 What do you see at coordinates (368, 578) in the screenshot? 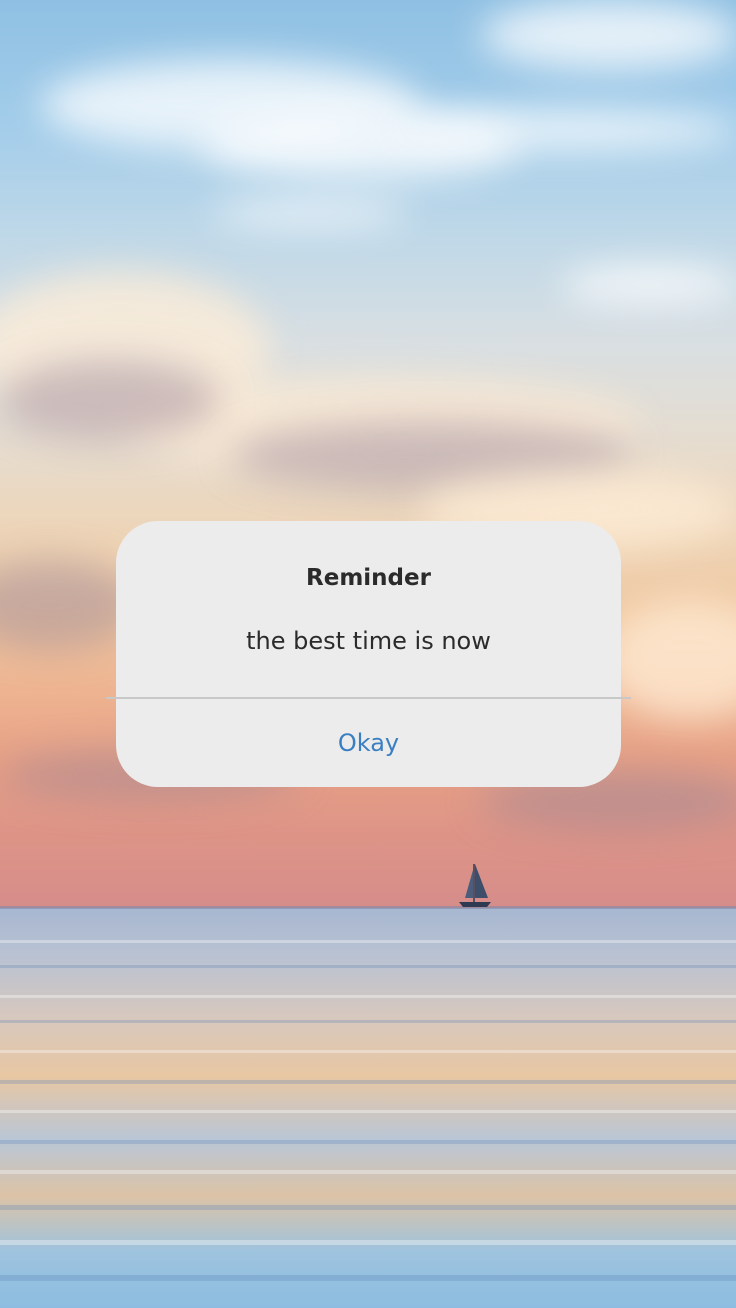
I see `dialog-title: Reminder` at bounding box center [368, 578].